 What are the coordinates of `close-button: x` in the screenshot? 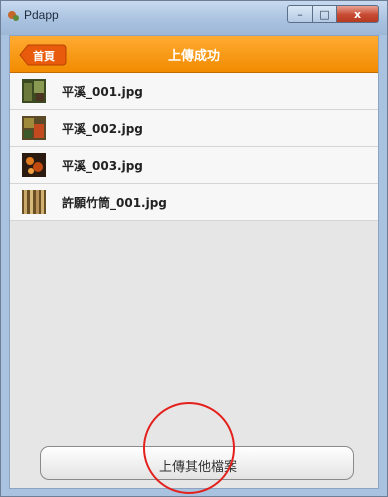 It's located at (358, 14).